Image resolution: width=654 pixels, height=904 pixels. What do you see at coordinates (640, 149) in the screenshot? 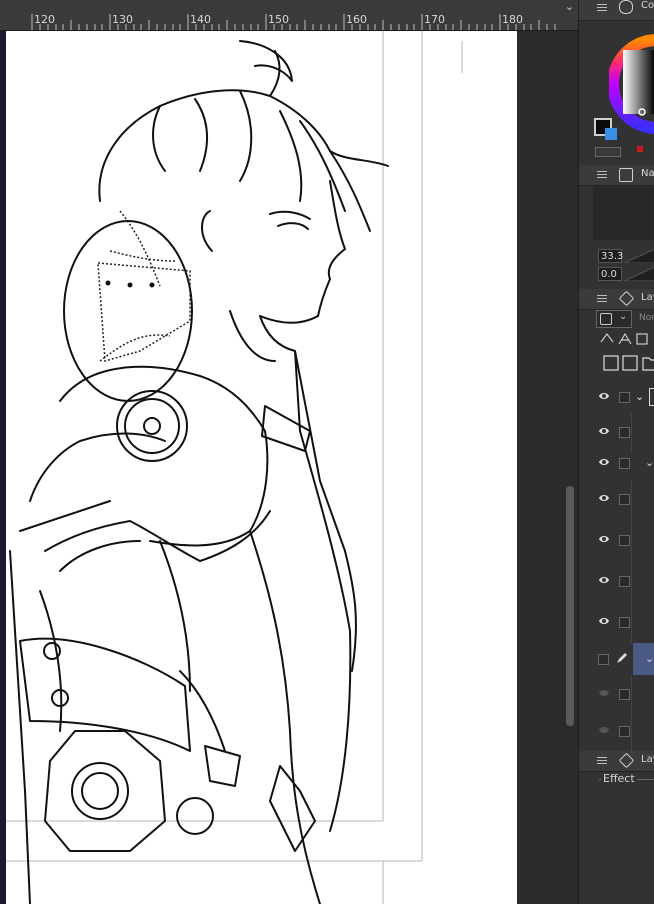
I see `color-indicator` at bounding box center [640, 149].